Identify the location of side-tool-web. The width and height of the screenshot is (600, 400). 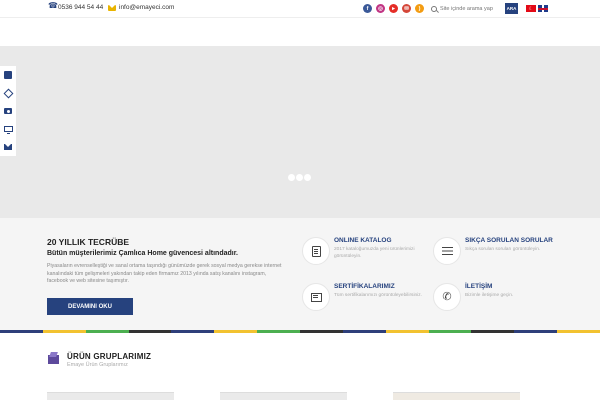
(8, 129).